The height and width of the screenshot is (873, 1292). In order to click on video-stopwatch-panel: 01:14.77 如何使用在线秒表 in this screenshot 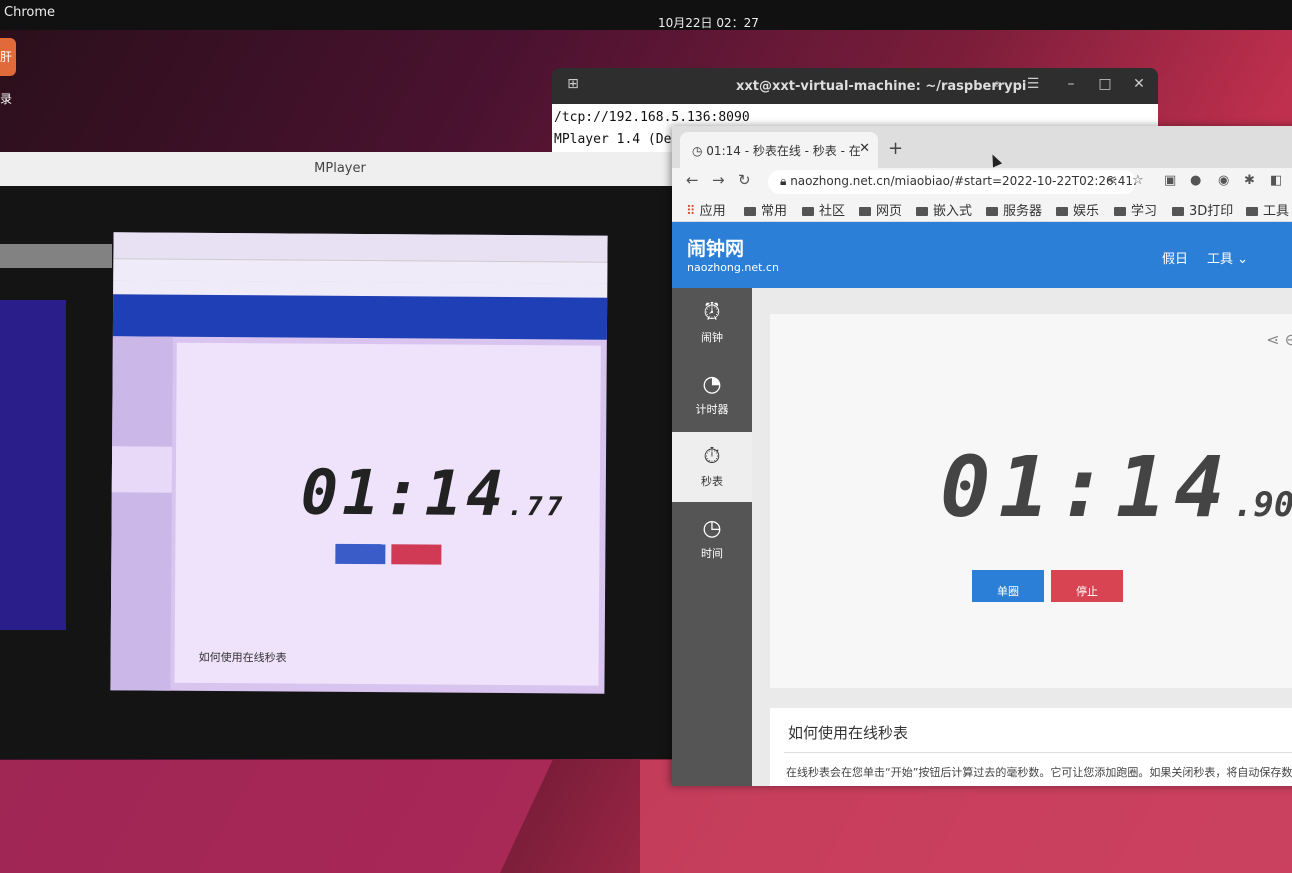, I will do `click(387, 514)`.